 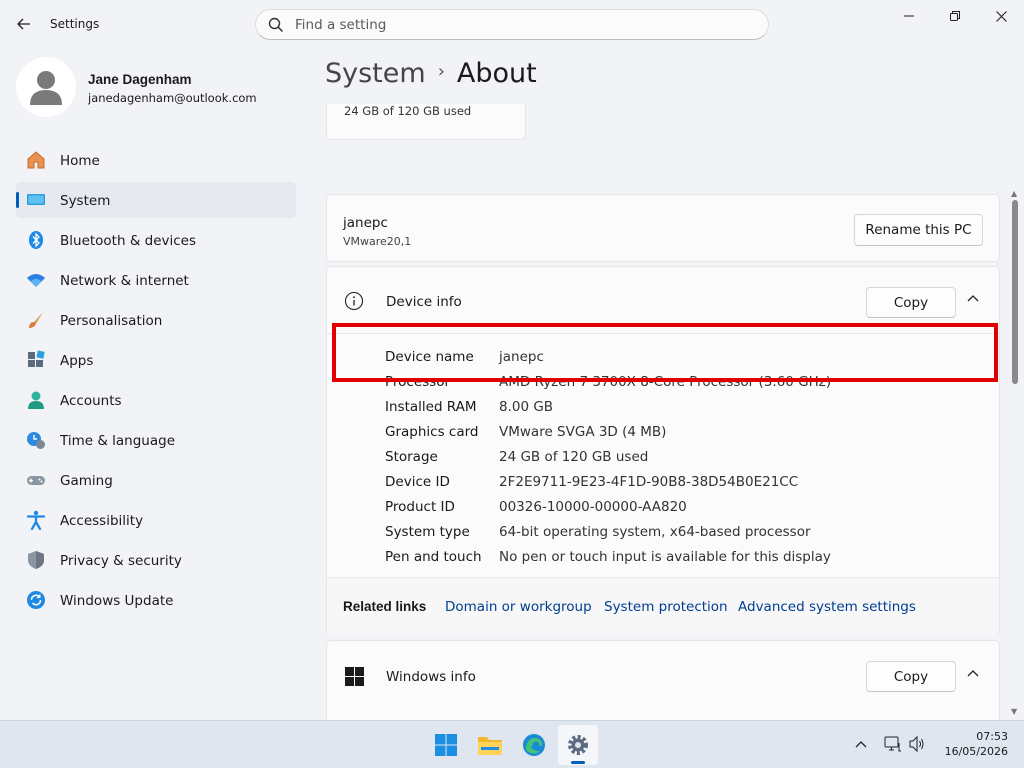 What do you see at coordinates (17, 200) in the screenshot?
I see `selection-indicator` at bounding box center [17, 200].